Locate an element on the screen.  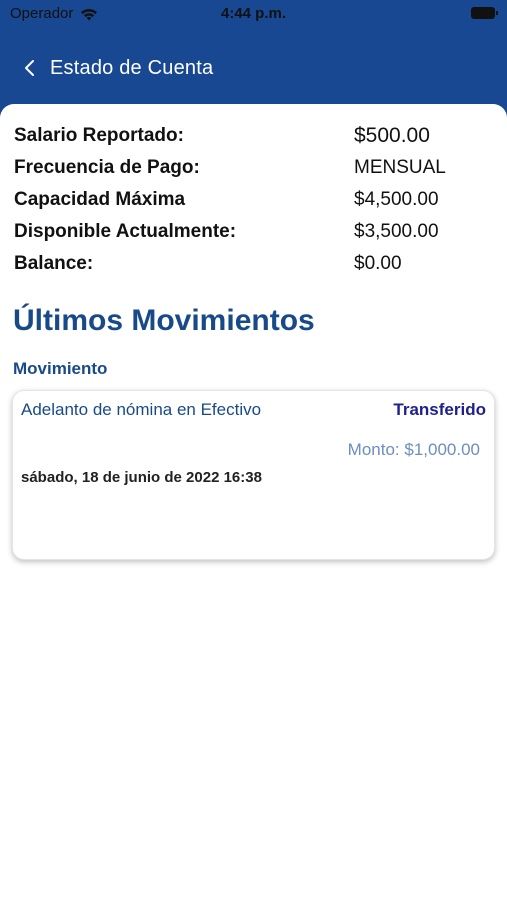
summary-value: $4,500.00 is located at coordinates (396, 199).